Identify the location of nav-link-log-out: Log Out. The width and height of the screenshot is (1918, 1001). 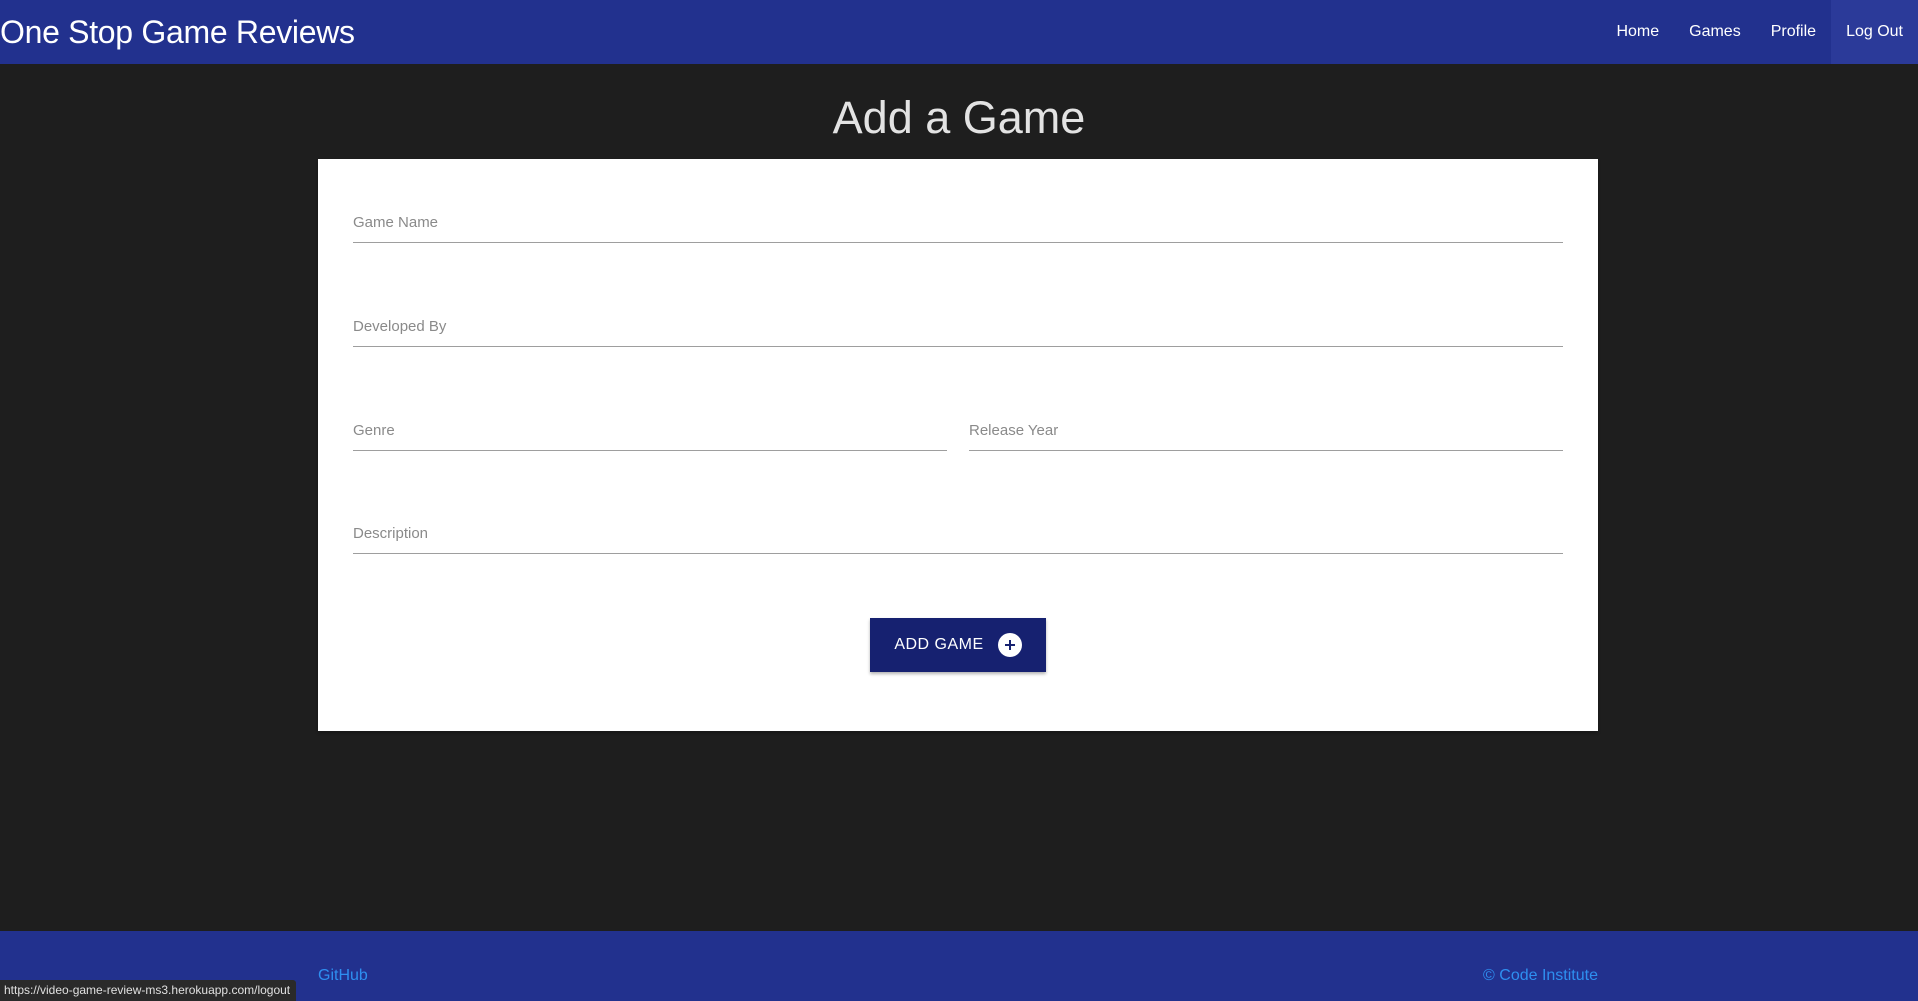
(1874, 32).